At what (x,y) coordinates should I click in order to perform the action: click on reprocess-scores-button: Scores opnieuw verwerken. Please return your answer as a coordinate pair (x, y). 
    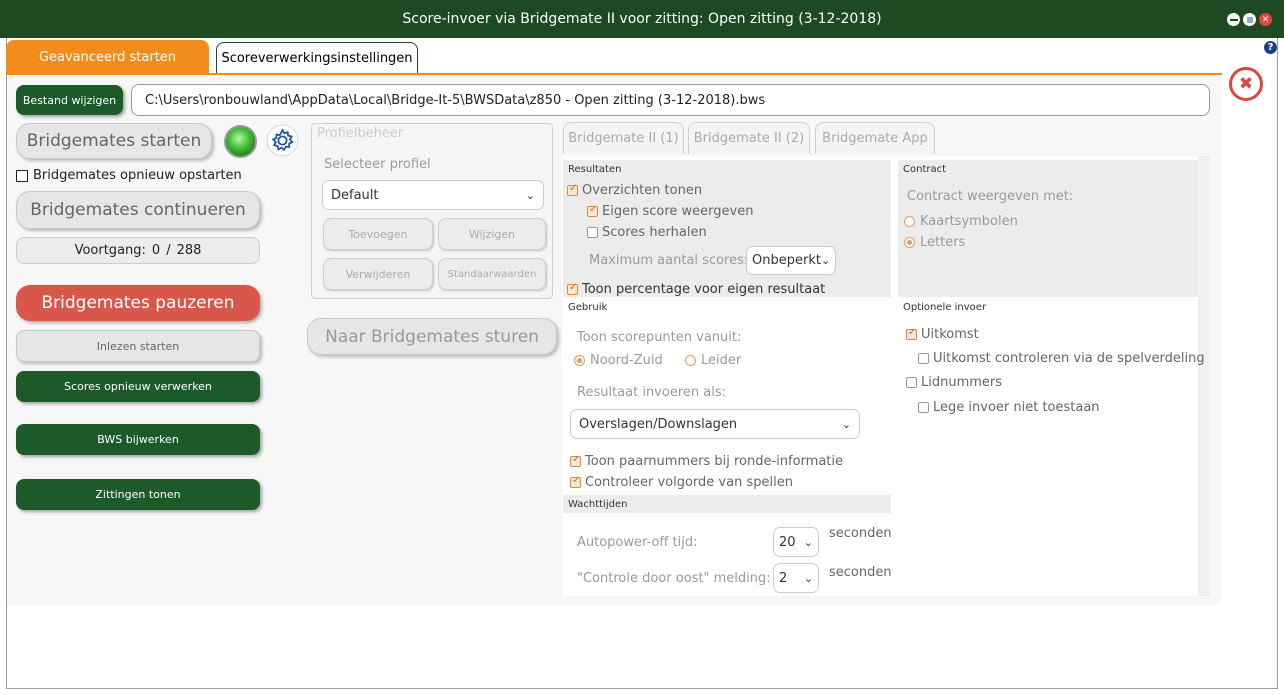
    Looking at the image, I should click on (138, 386).